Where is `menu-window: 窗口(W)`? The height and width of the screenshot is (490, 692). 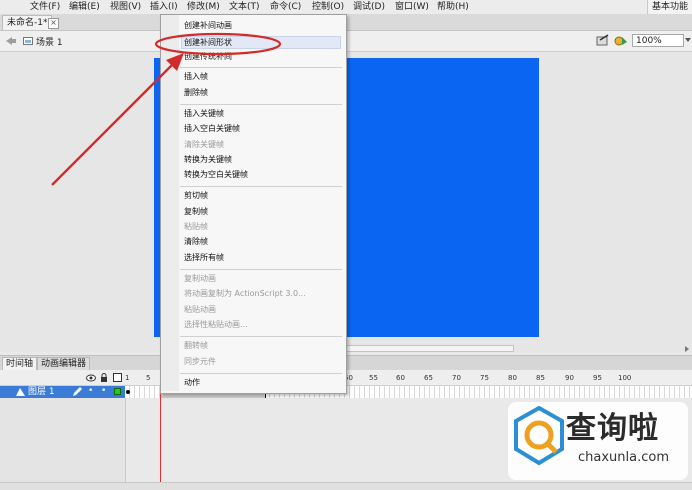
menu-window: 窗口(W) is located at coordinates (412, 7).